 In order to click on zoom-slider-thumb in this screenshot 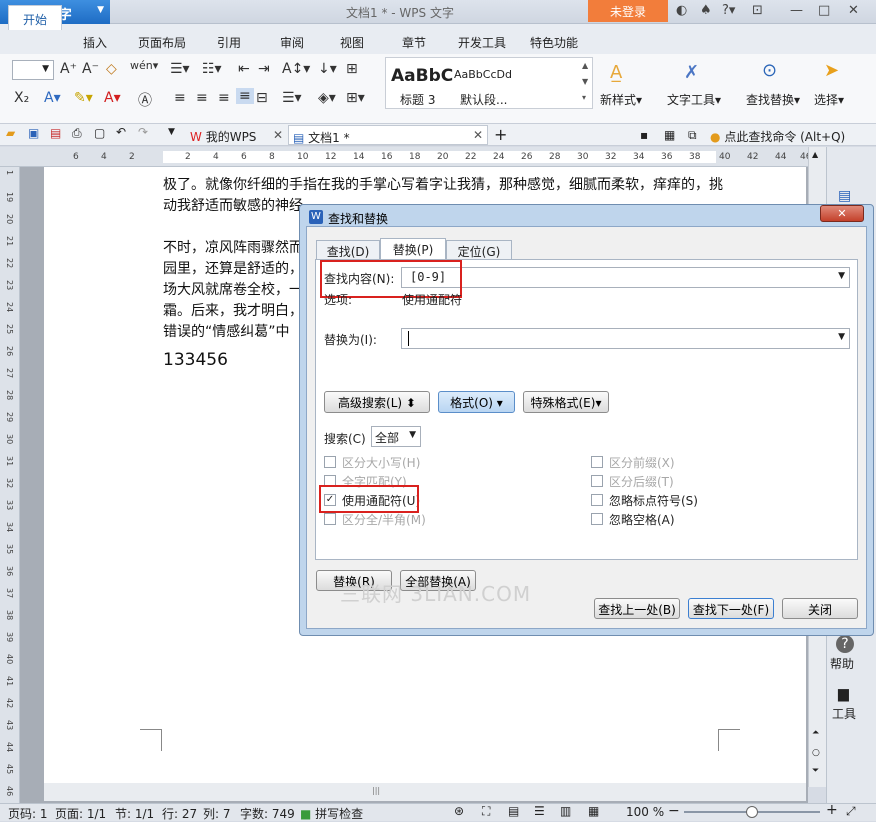, I will do `click(752, 812)`.